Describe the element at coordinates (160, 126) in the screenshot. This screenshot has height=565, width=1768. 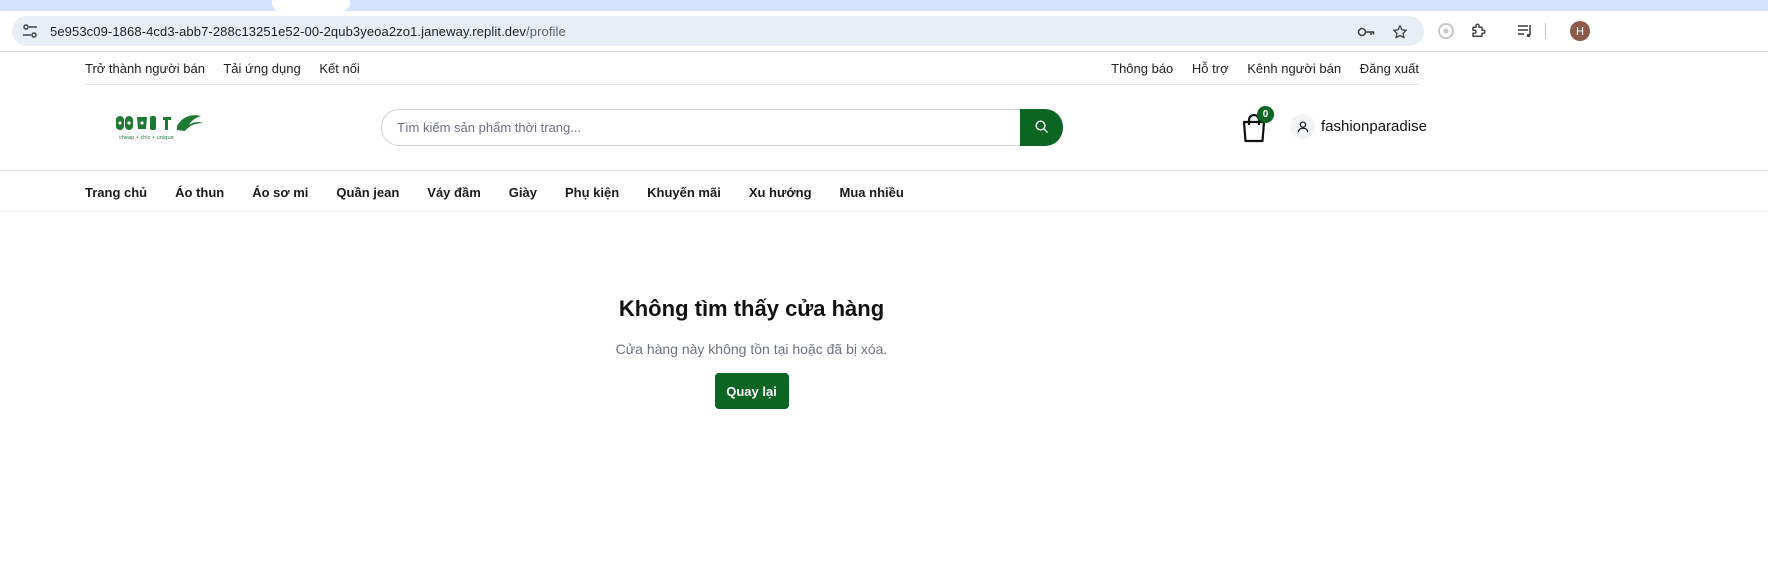
I see `site-logo: cheap • chic • unique` at that location.